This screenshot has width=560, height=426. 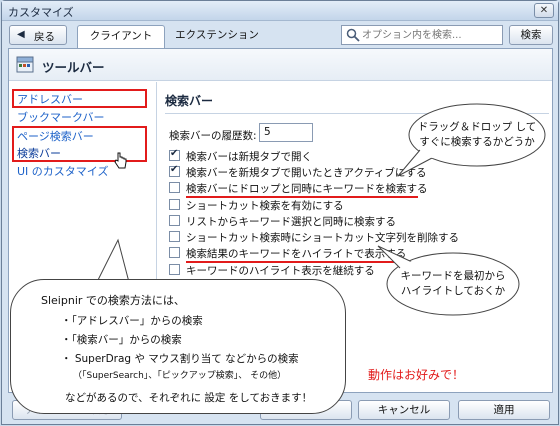 I want to click on toolbar-icon, so click(x=25, y=64).